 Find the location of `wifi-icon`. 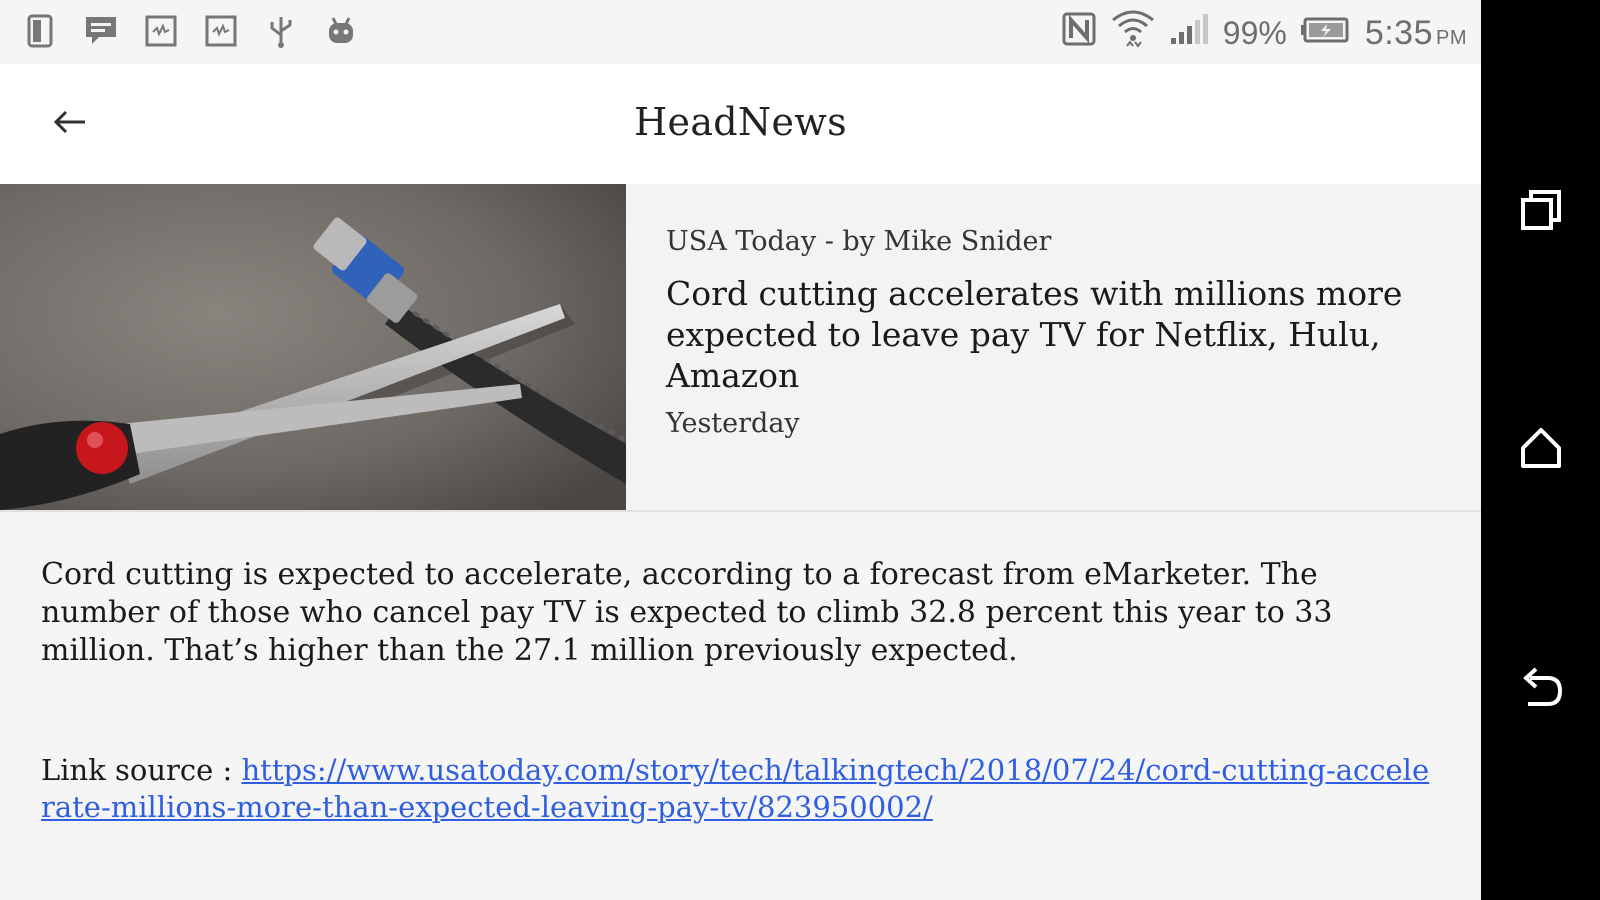

wifi-icon is located at coordinates (1133, 33).